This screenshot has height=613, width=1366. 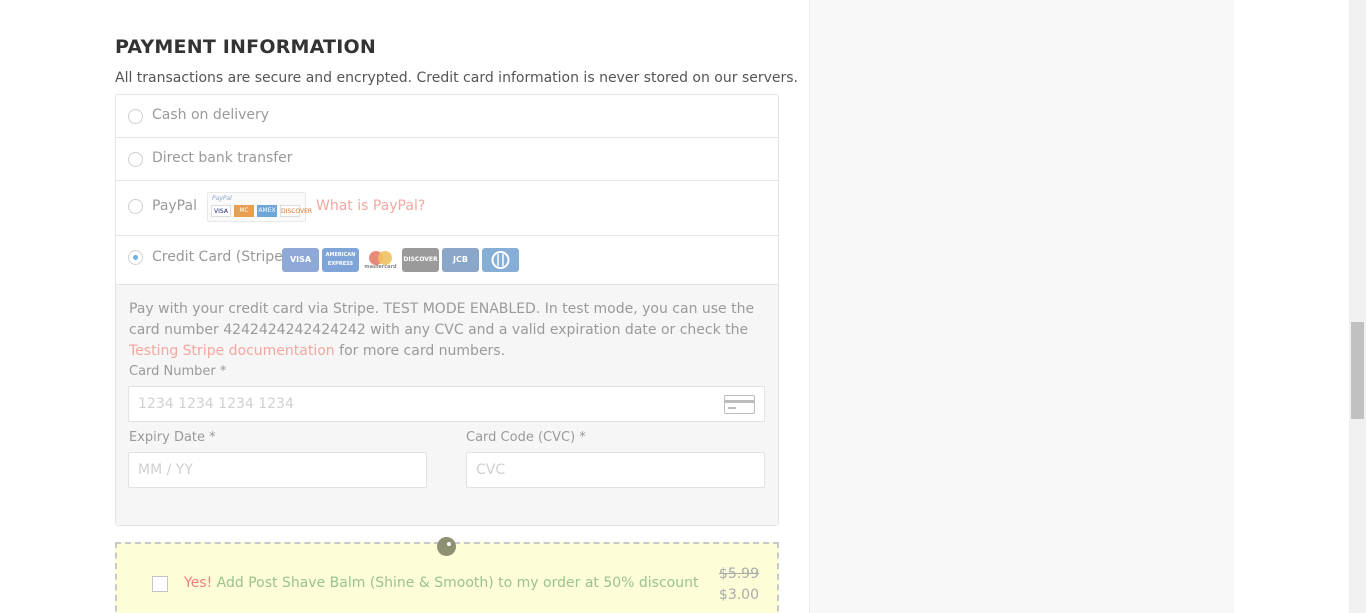 What do you see at coordinates (245, 47) in the screenshot?
I see `payment-section-title: PAYMENT INFORMATION` at bounding box center [245, 47].